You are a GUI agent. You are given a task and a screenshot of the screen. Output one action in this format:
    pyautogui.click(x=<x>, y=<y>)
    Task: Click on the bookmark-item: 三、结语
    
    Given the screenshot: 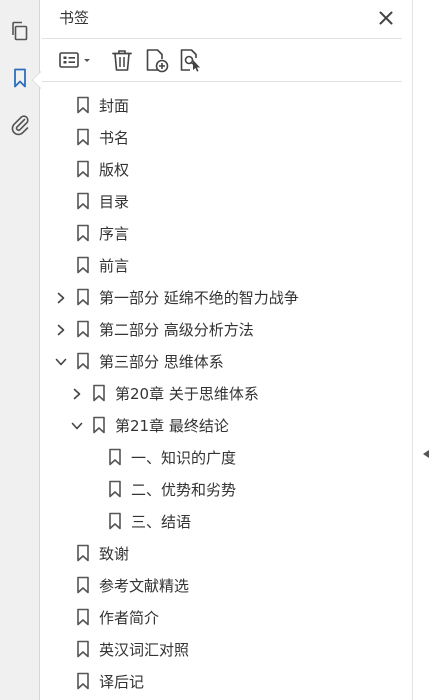 What is the action you would take?
    pyautogui.click(x=222, y=521)
    